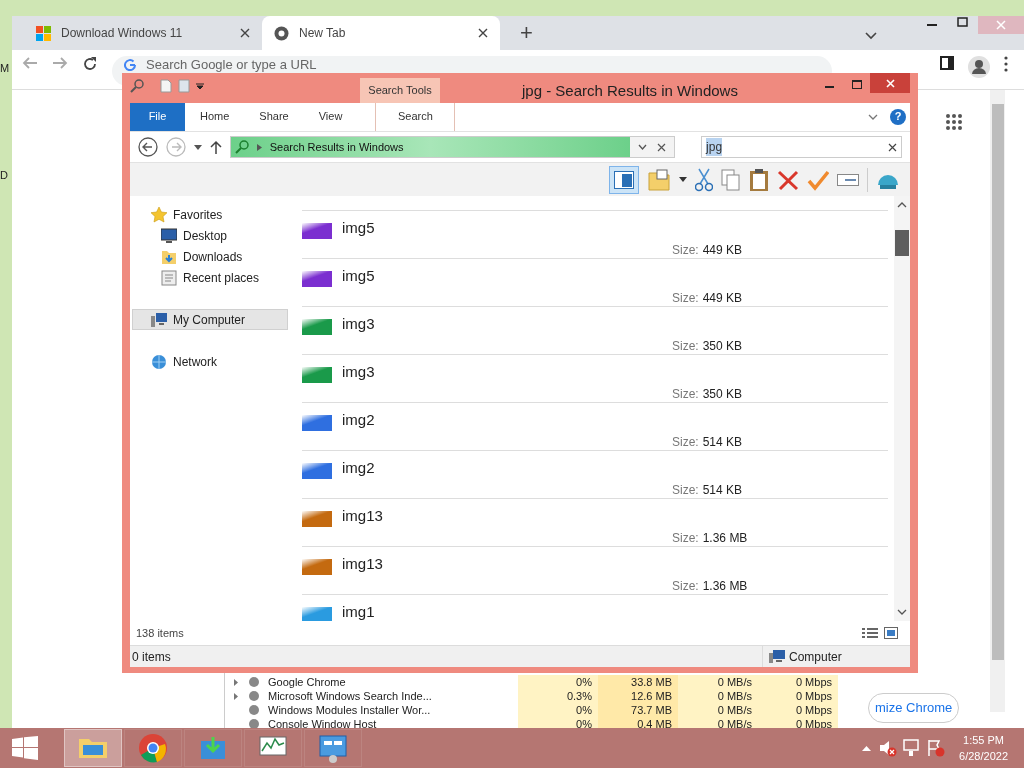 The height and width of the screenshot is (768, 1024). I want to click on nav-item: Favorites, so click(210, 215).